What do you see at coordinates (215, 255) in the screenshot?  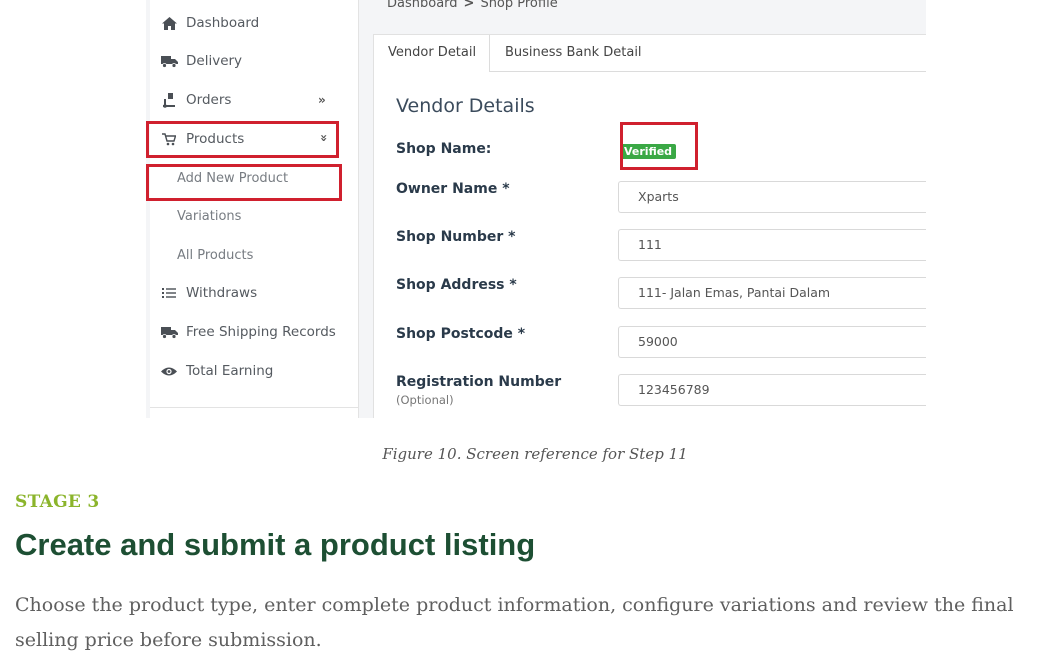 I see `submenu-all-products: All Products` at bounding box center [215, 255].